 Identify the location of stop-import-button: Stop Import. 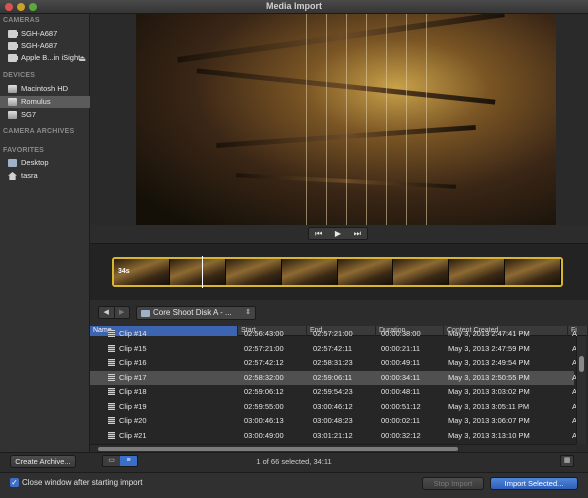
(453, 483).